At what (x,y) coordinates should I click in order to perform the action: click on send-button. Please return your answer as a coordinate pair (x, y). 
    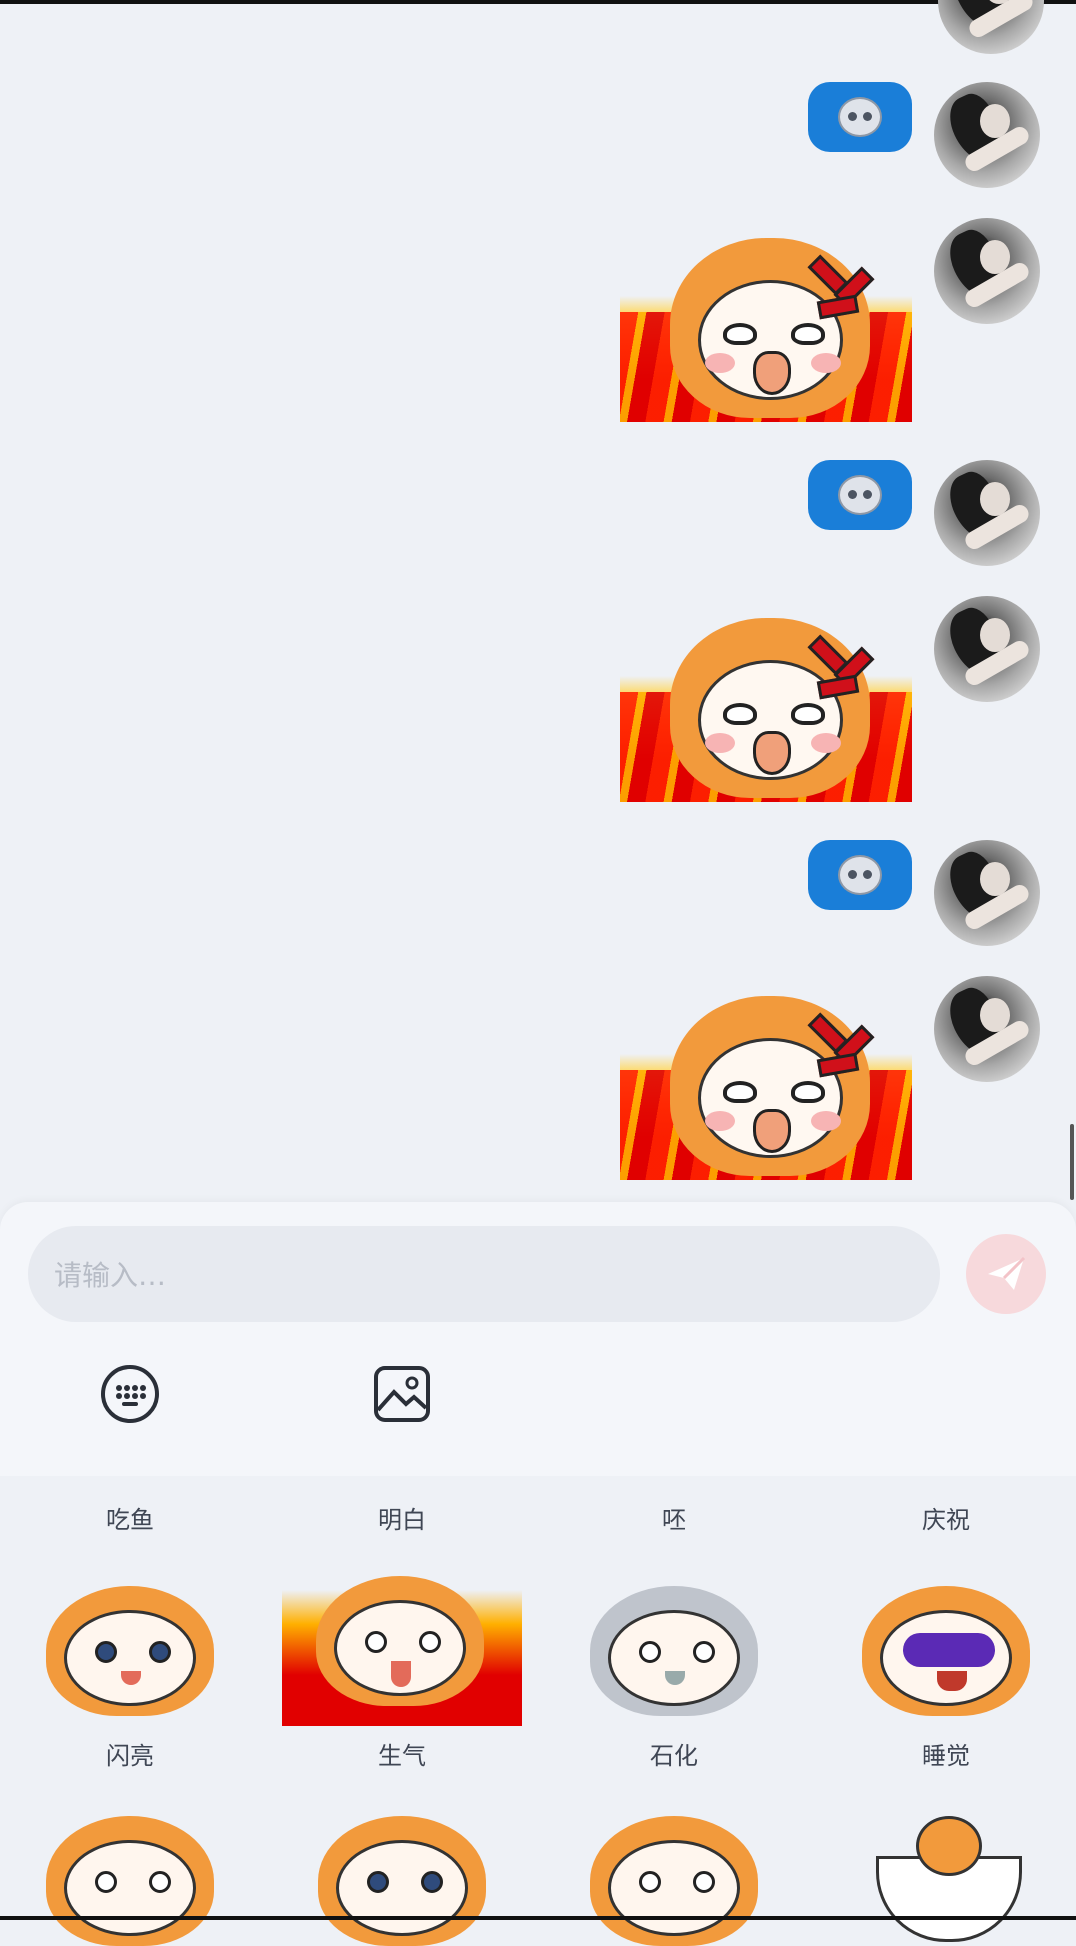
    Looking at the image, I should click on (1006, 1274).